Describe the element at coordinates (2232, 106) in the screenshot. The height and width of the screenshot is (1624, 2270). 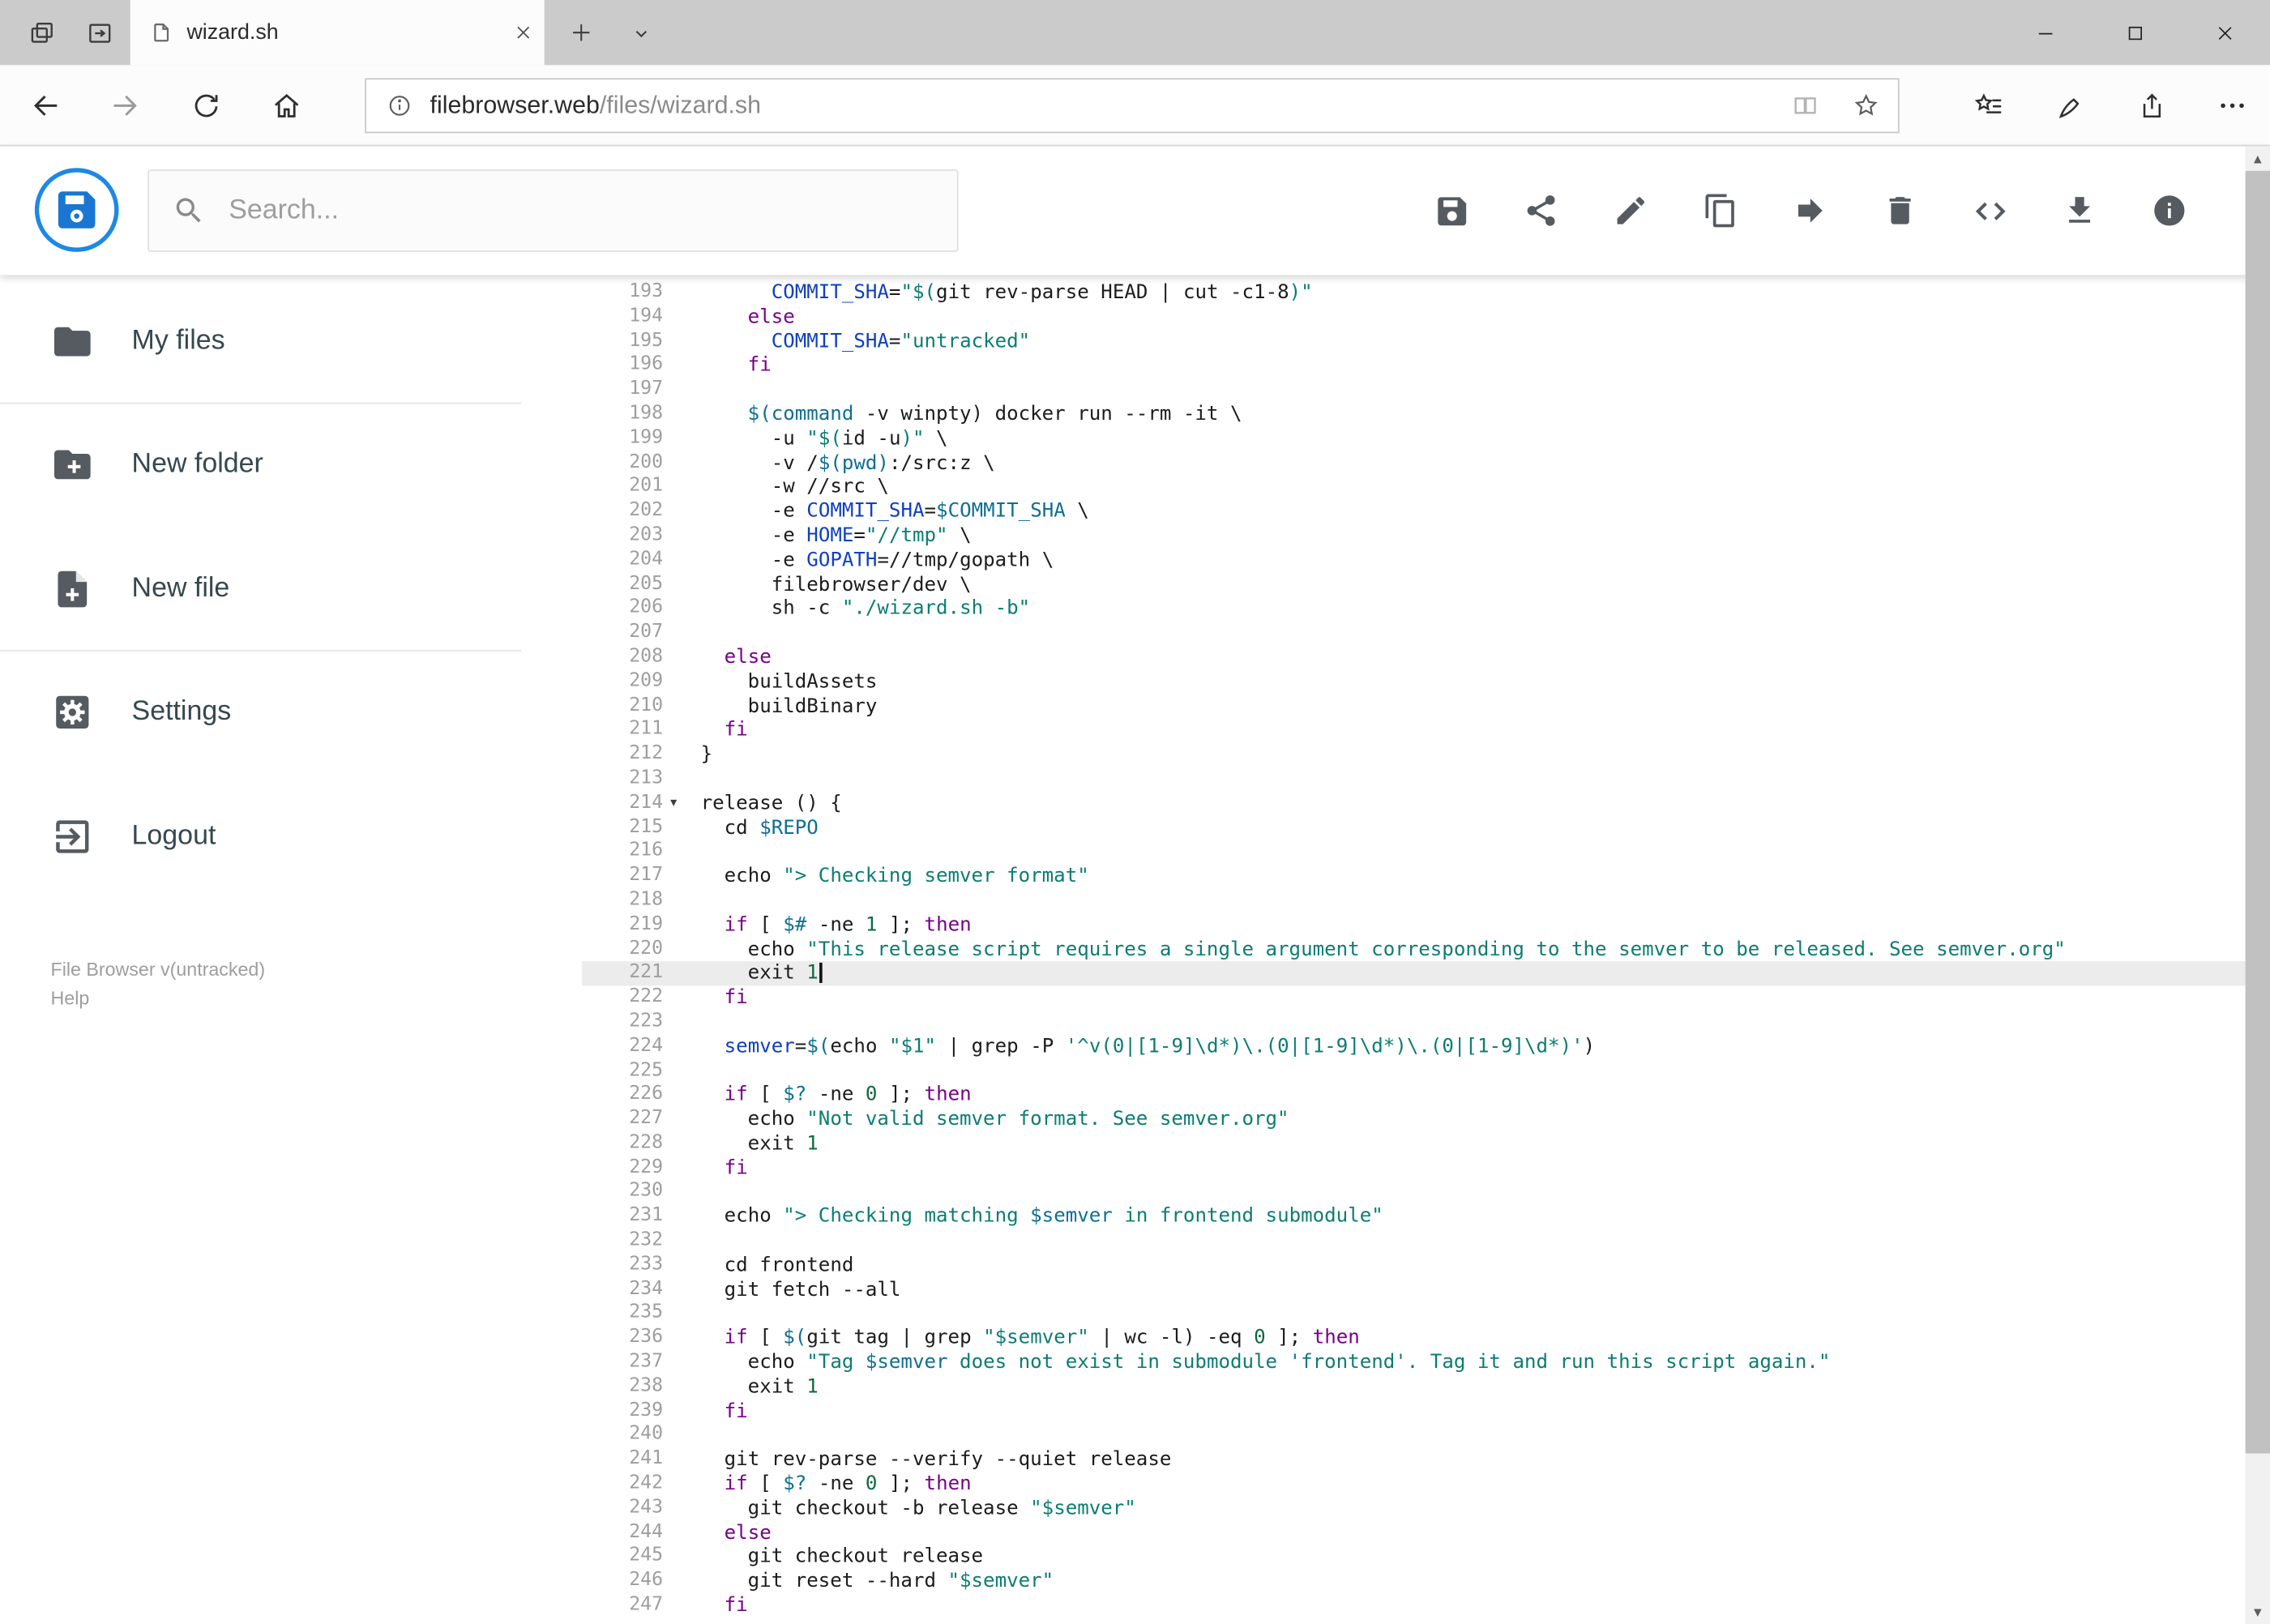
I see `more-menu-button` at that location.